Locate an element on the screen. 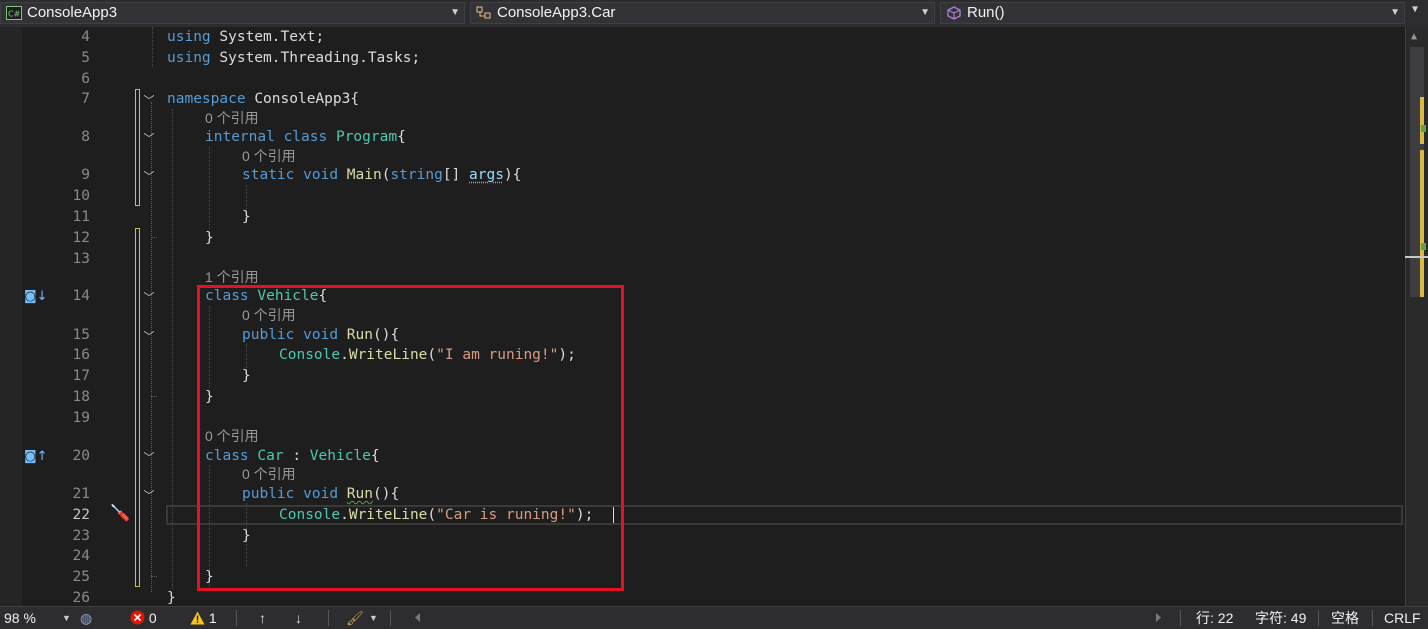 The height and width of the screenshot is (629, 1428). line-number: 7 is located at coordinates (85, 99).